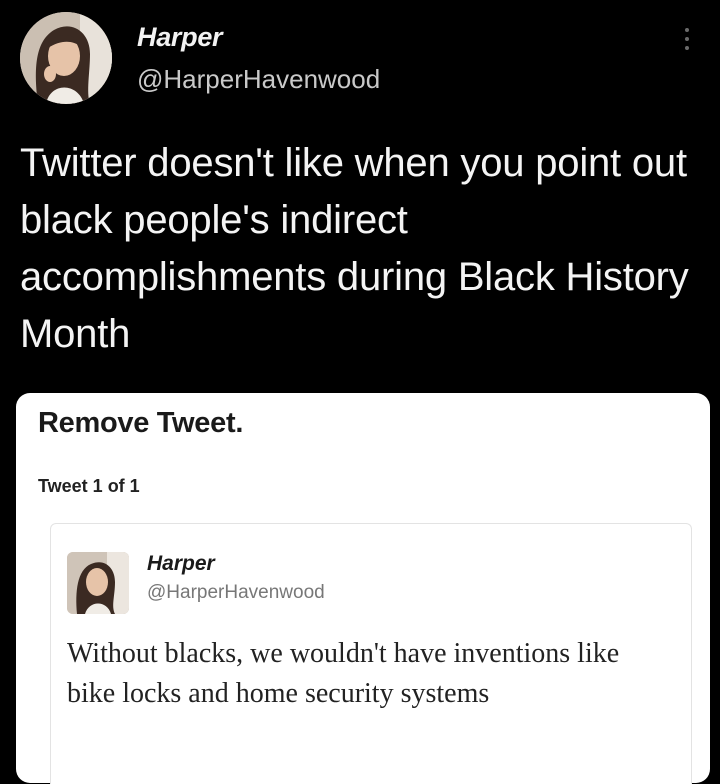 The width and height of the screenshot is (720, 784). I want to click on avatar, so click(66, 58).